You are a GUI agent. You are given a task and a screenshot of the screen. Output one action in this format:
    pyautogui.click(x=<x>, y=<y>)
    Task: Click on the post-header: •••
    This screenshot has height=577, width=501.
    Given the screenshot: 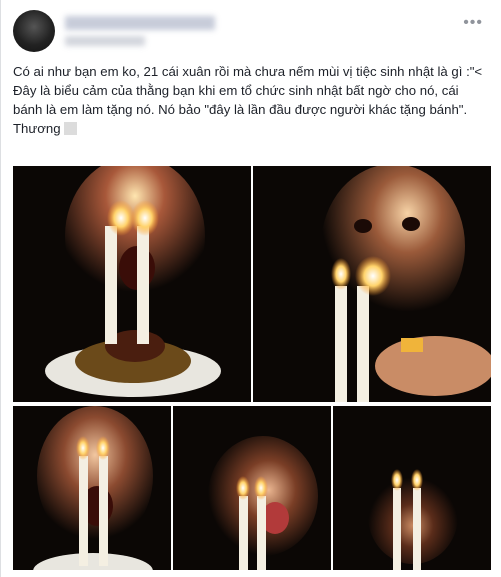 What is the action you would take?
    pyautogui.click(x=248, y=32)
    